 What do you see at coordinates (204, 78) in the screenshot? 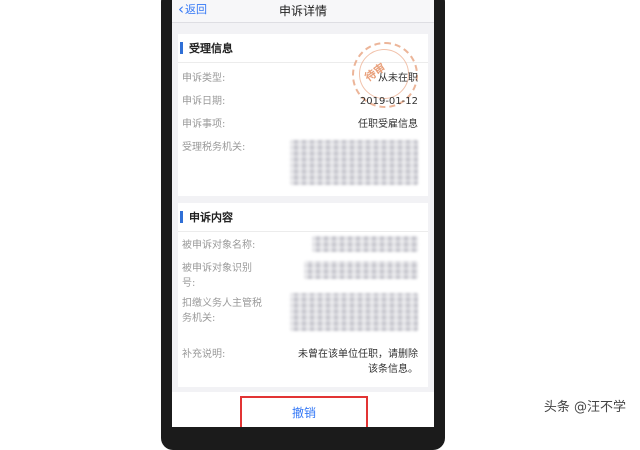
I see `appeal-type-label: 申诉类型:` at bounding box center [204, 78].